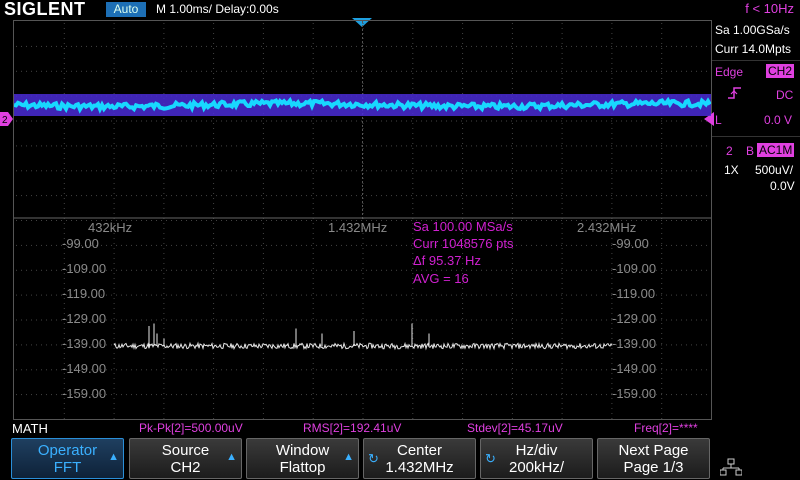 This screenshot has width=800, height=480. I want to click on fft-y-label-right: -149.00, so click(634, 368).